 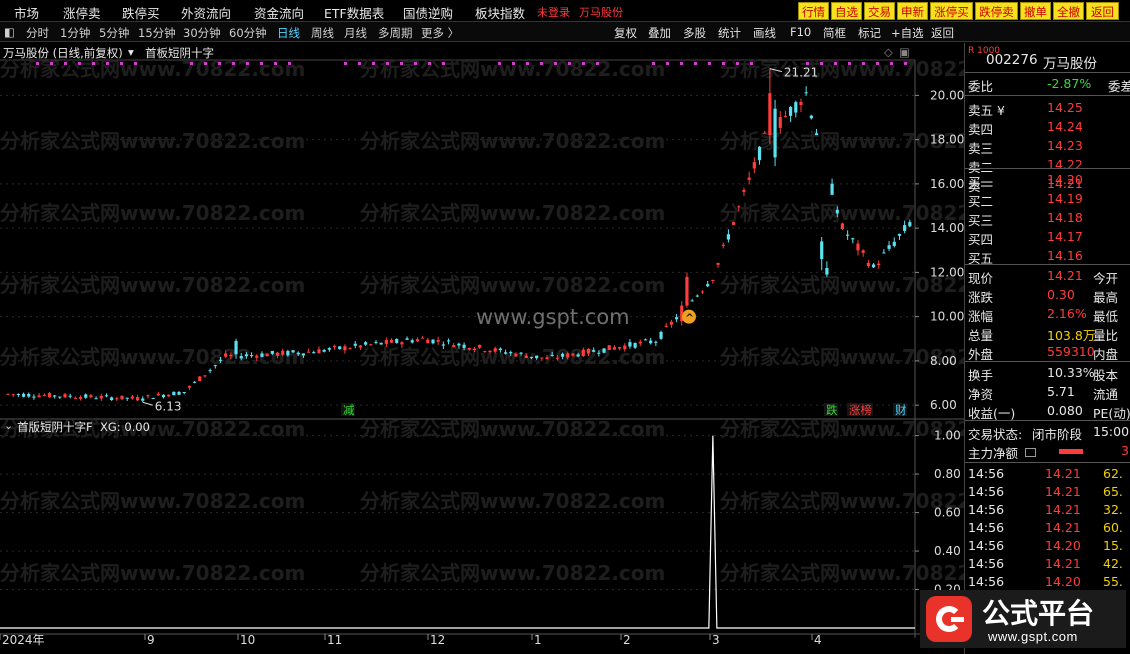 What do you see at coordinates (538, 640) in the screenshot?
I see `x-tick-label: 1` at bounding box center [538, 640].